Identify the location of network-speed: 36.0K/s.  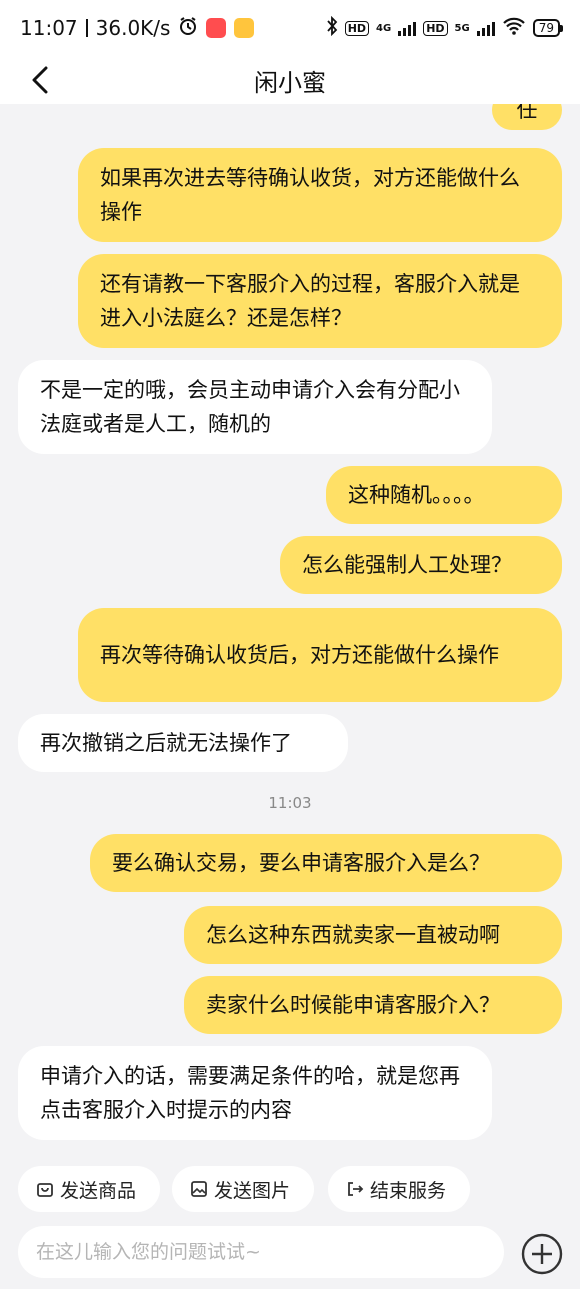
(133, 28).